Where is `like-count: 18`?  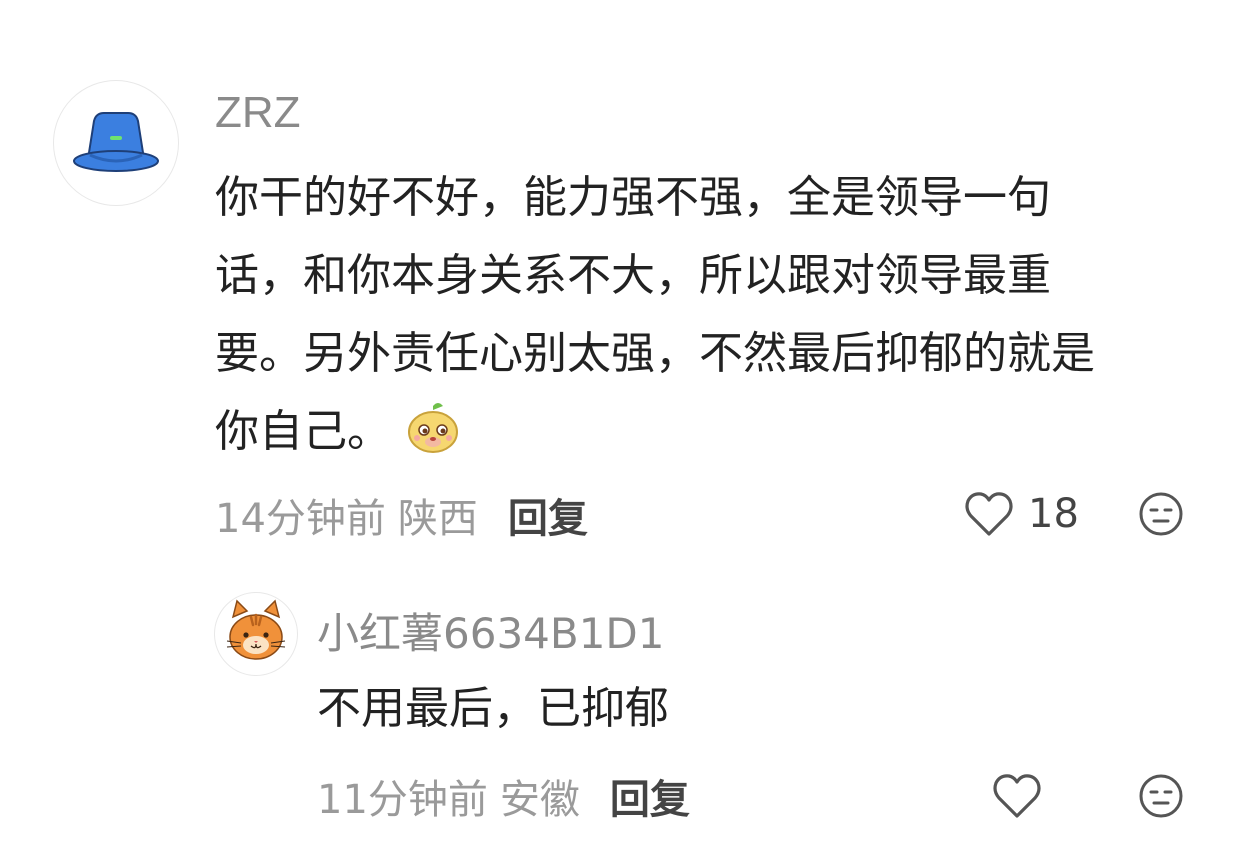 like-count: 18 is located at coordinates (1053, 514).